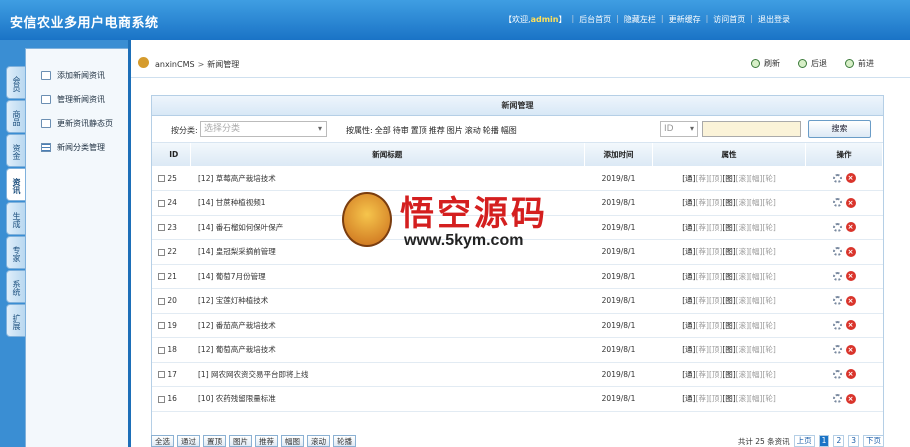 This screenshot has width=910, height=447. What do you see at coordinates (383, 130) in the screenshot?
I see `attr-all: 全部` at bounding box center [383, 130].